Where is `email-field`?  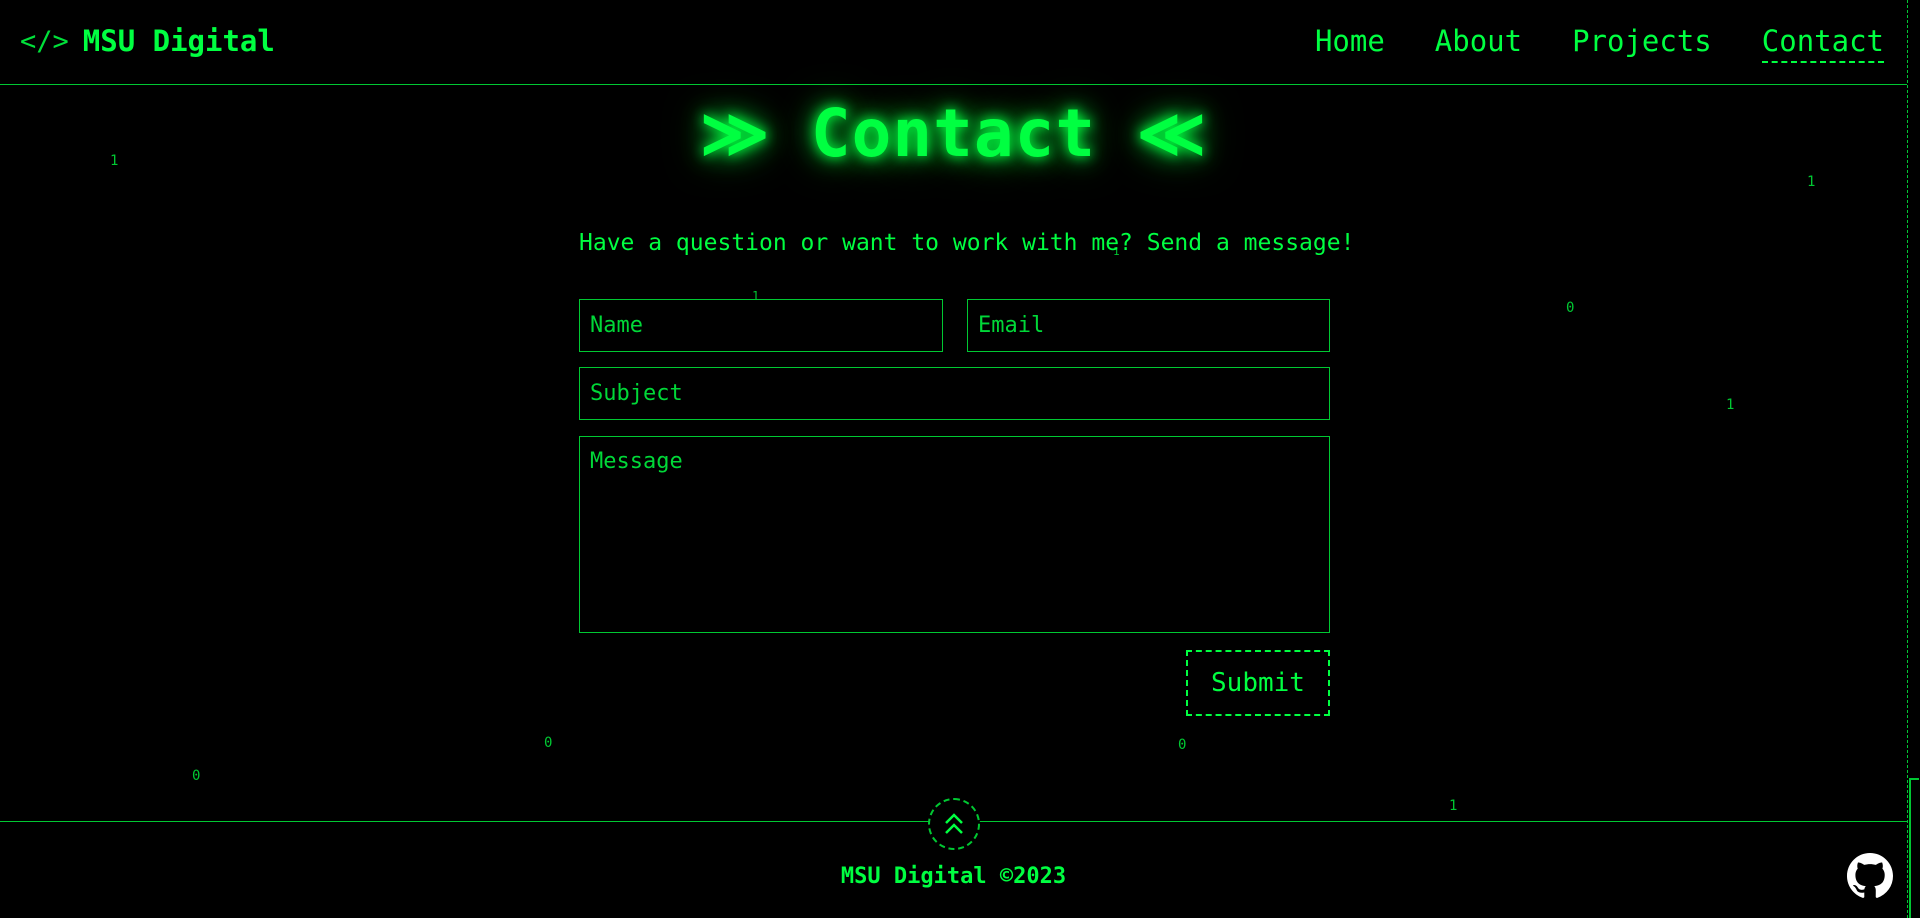
email-field is located at coordinates (1148, 325).